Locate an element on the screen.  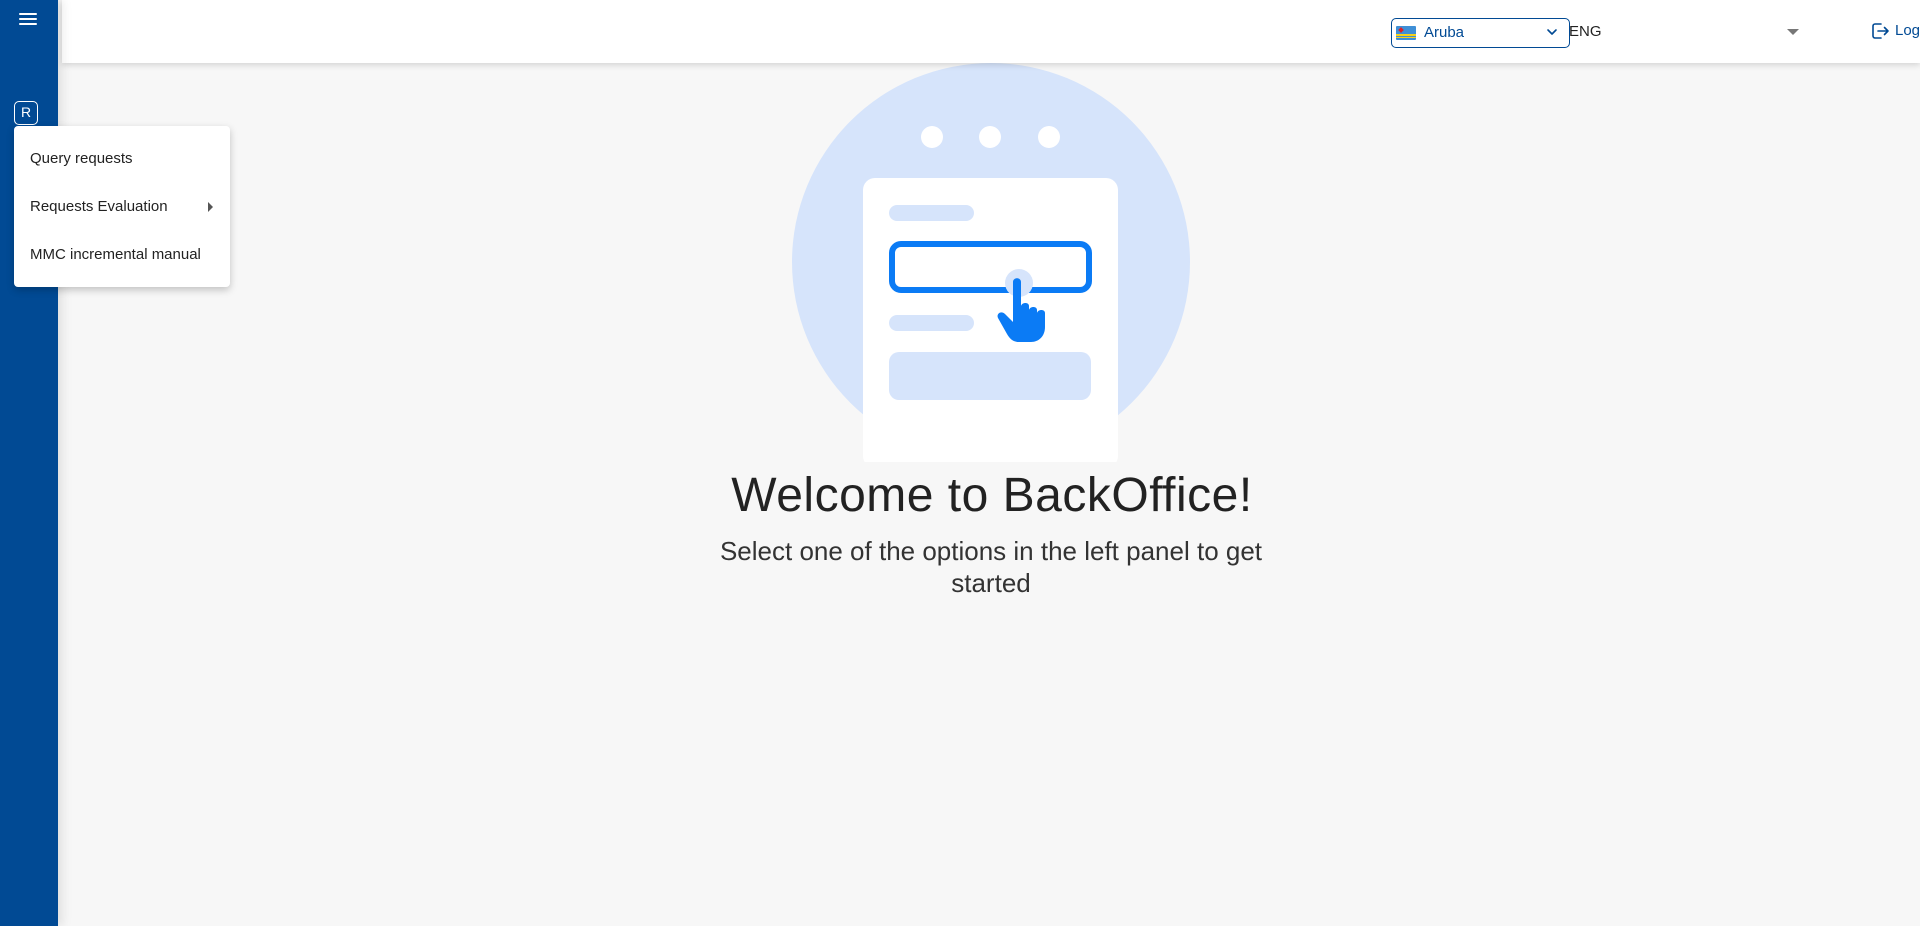
user-initial-badge: R is located at coordinates (26, 113).